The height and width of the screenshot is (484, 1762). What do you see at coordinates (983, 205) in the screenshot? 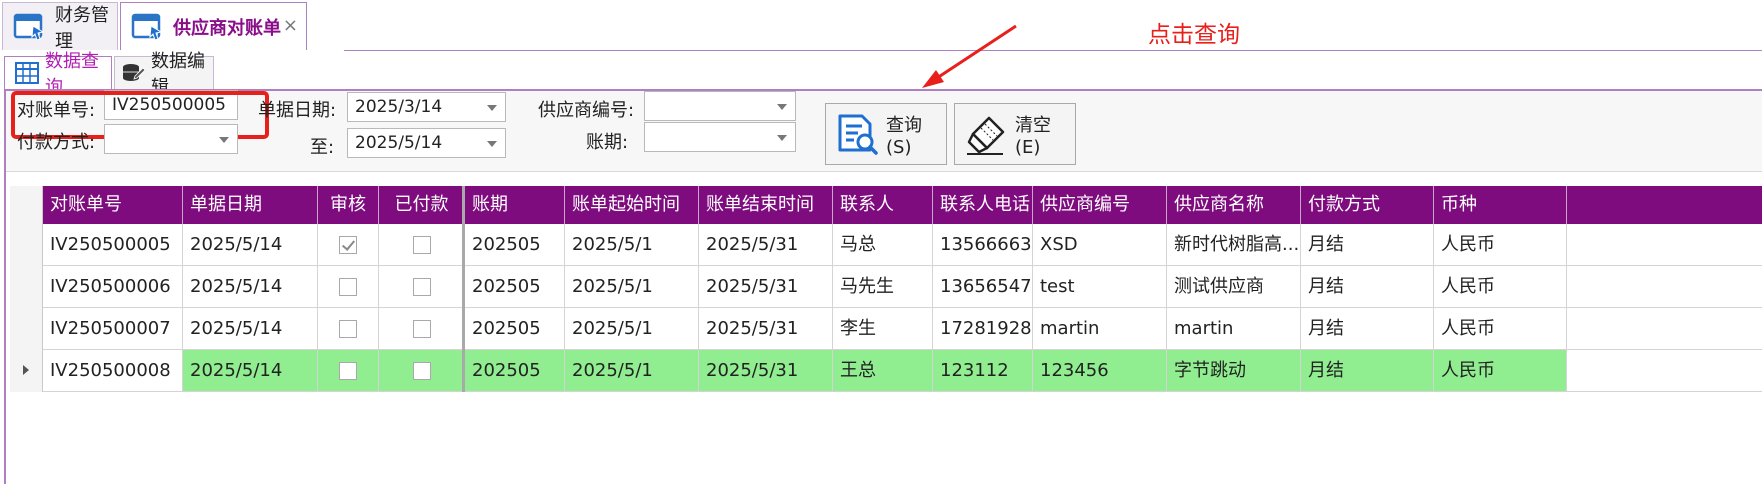
I see `col-header-contact-phone: 联系人电话` at bounding box center [983, 205].